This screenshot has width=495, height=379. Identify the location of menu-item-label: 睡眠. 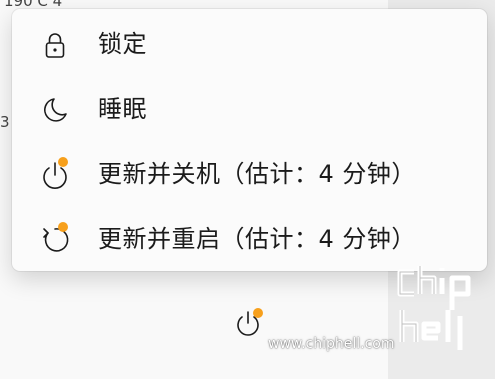
(122, 109).